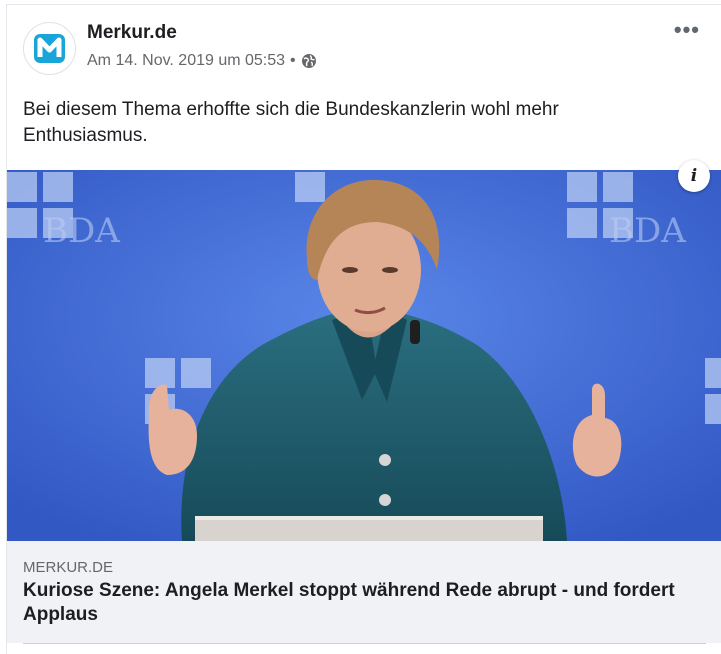  I want to click on link-domain: MERKUR.DE, so click(68, 567).